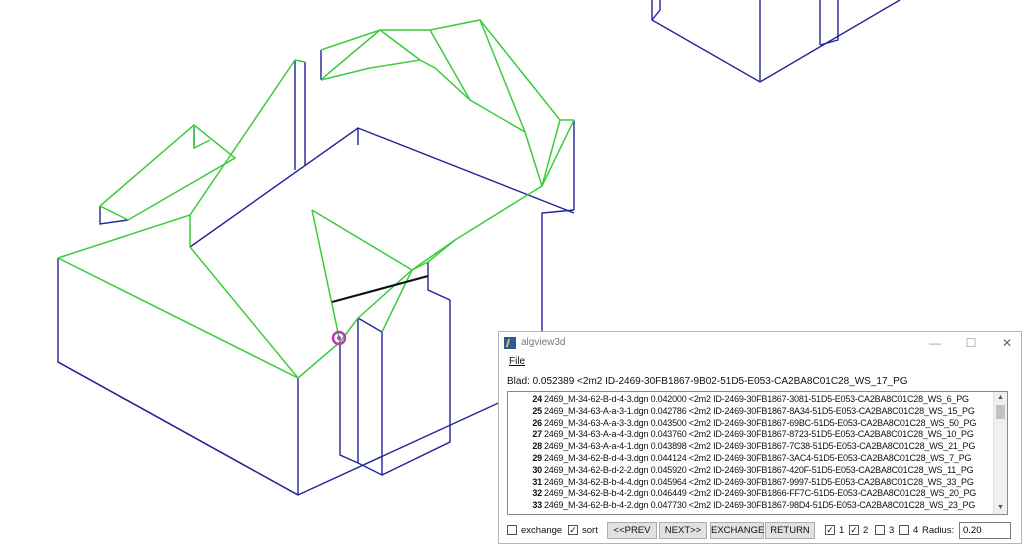  I want to click on option-2-checkbox: ✓, so click(854, 530).